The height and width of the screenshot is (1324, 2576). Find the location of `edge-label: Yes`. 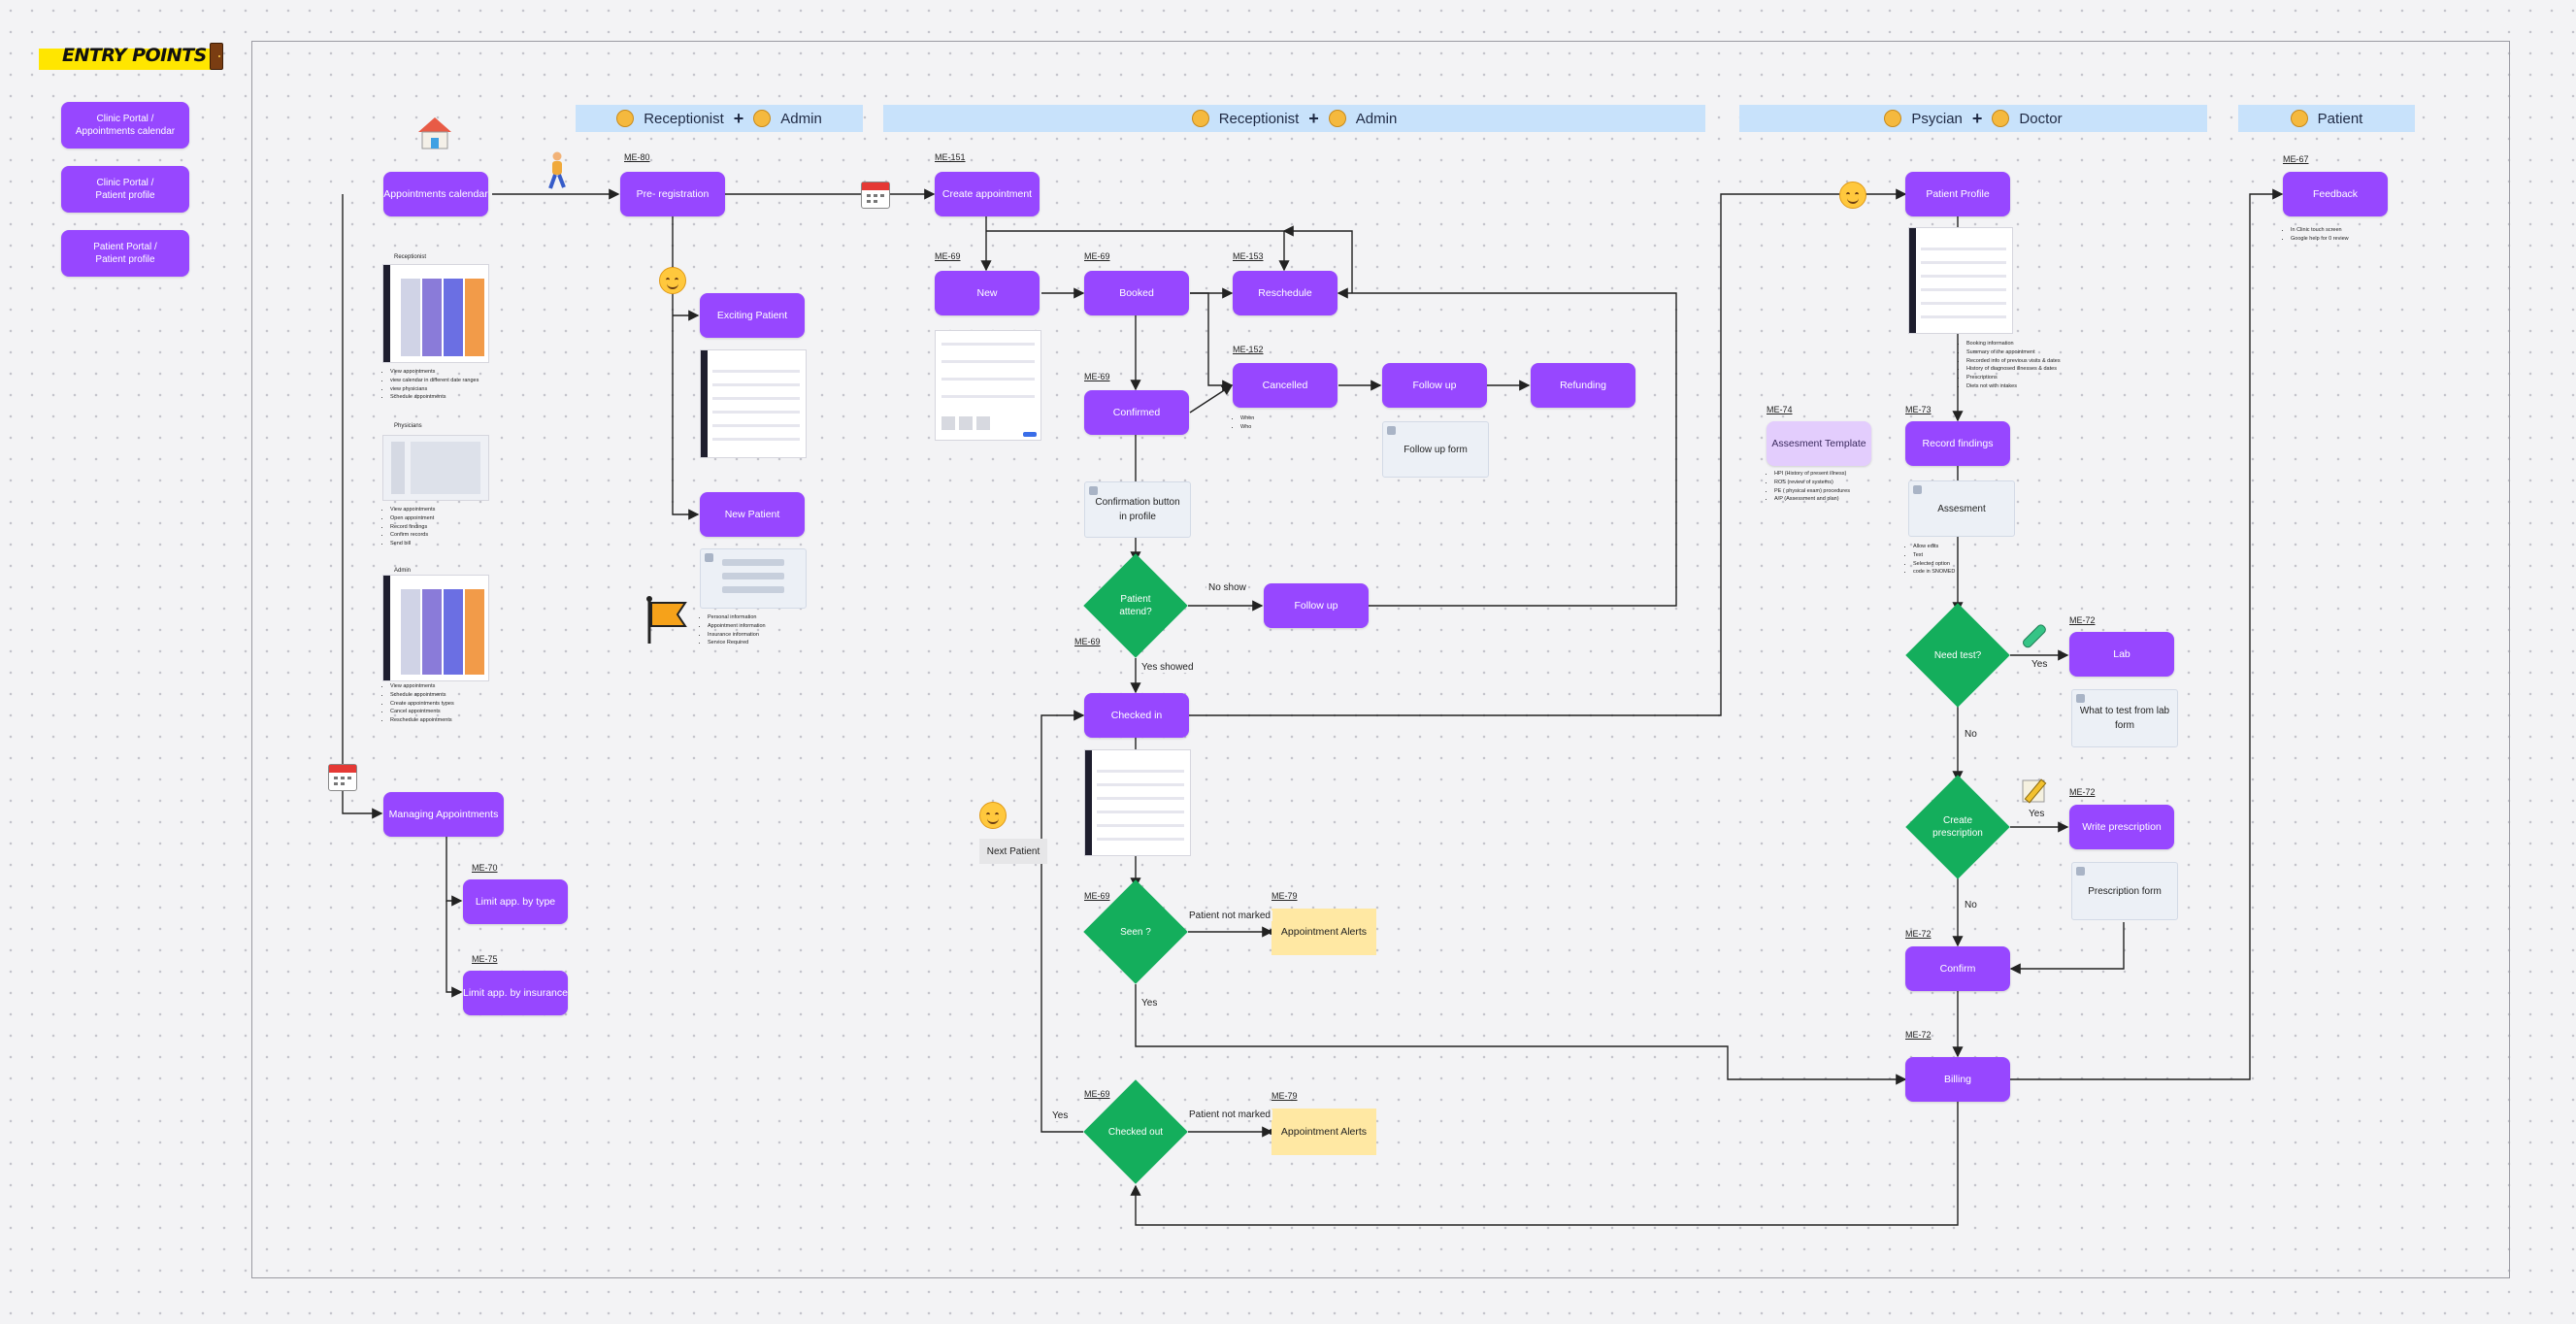

edge-label: Yes is located at coordinates (1149, 1003).